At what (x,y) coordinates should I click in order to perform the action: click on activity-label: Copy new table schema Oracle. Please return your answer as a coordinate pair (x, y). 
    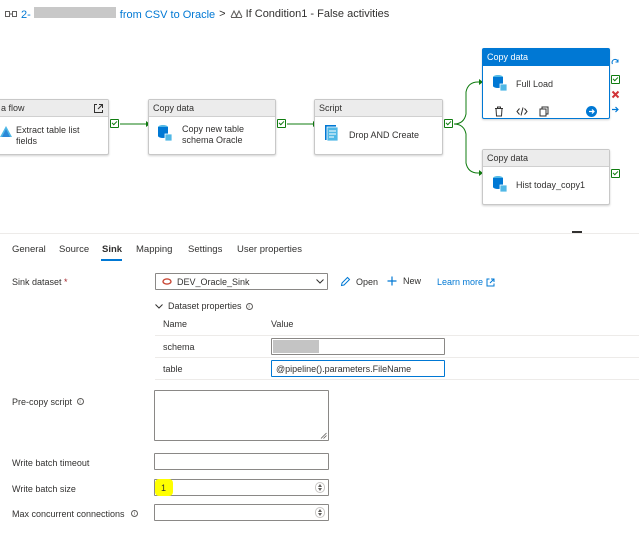
    Looking at the image, I should click on (213, 135).